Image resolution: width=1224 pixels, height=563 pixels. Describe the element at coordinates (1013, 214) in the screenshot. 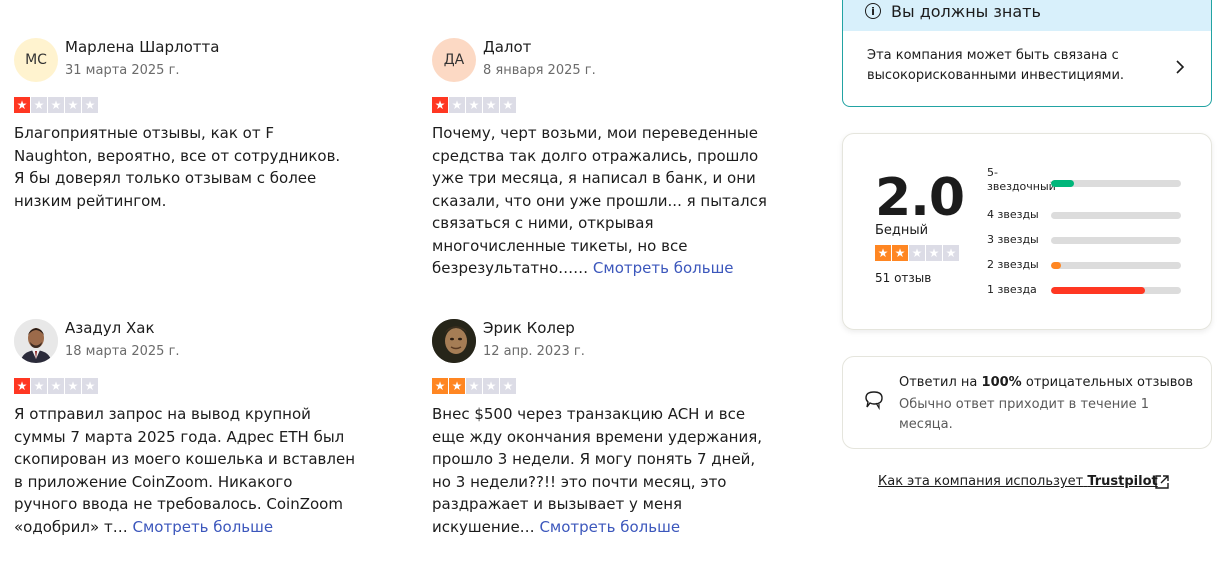

I see `rating-bar-label: 4 звезды` at that location.